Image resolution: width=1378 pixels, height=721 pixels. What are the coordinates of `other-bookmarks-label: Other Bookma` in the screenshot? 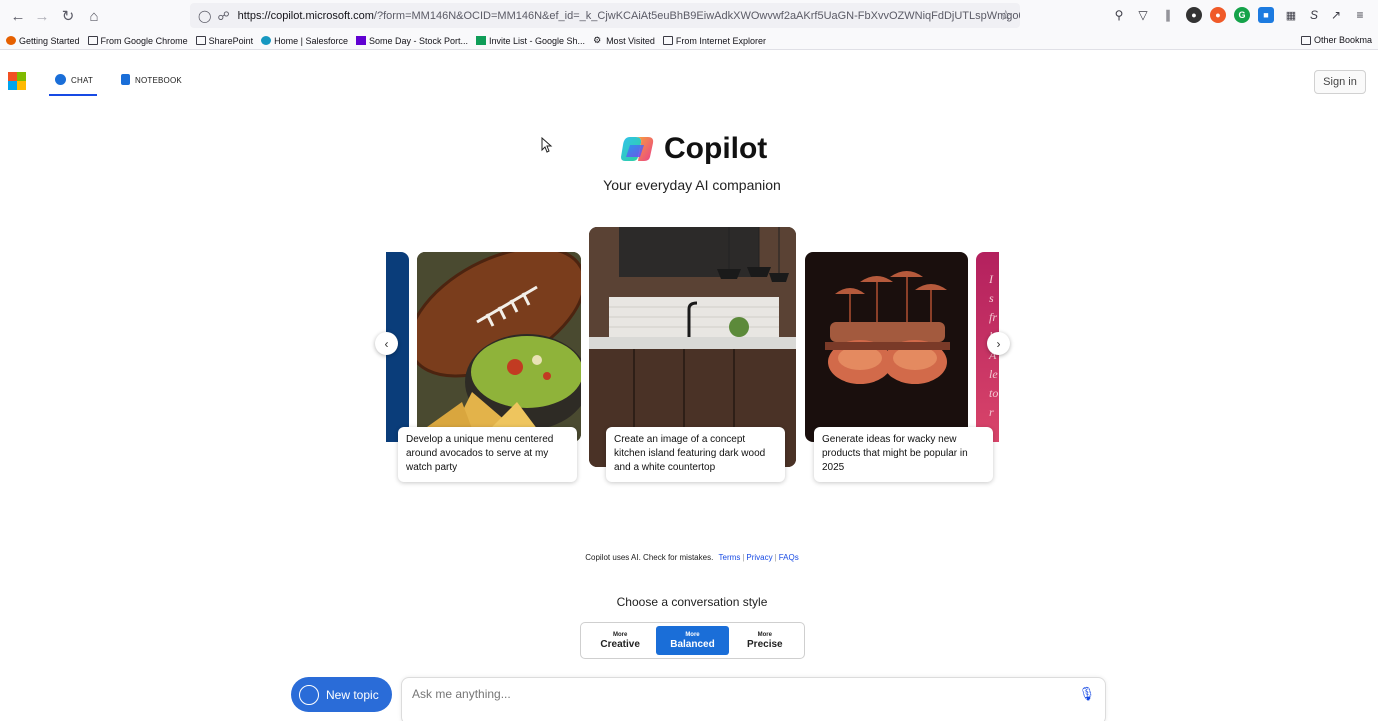 It's located at (1342, 40).